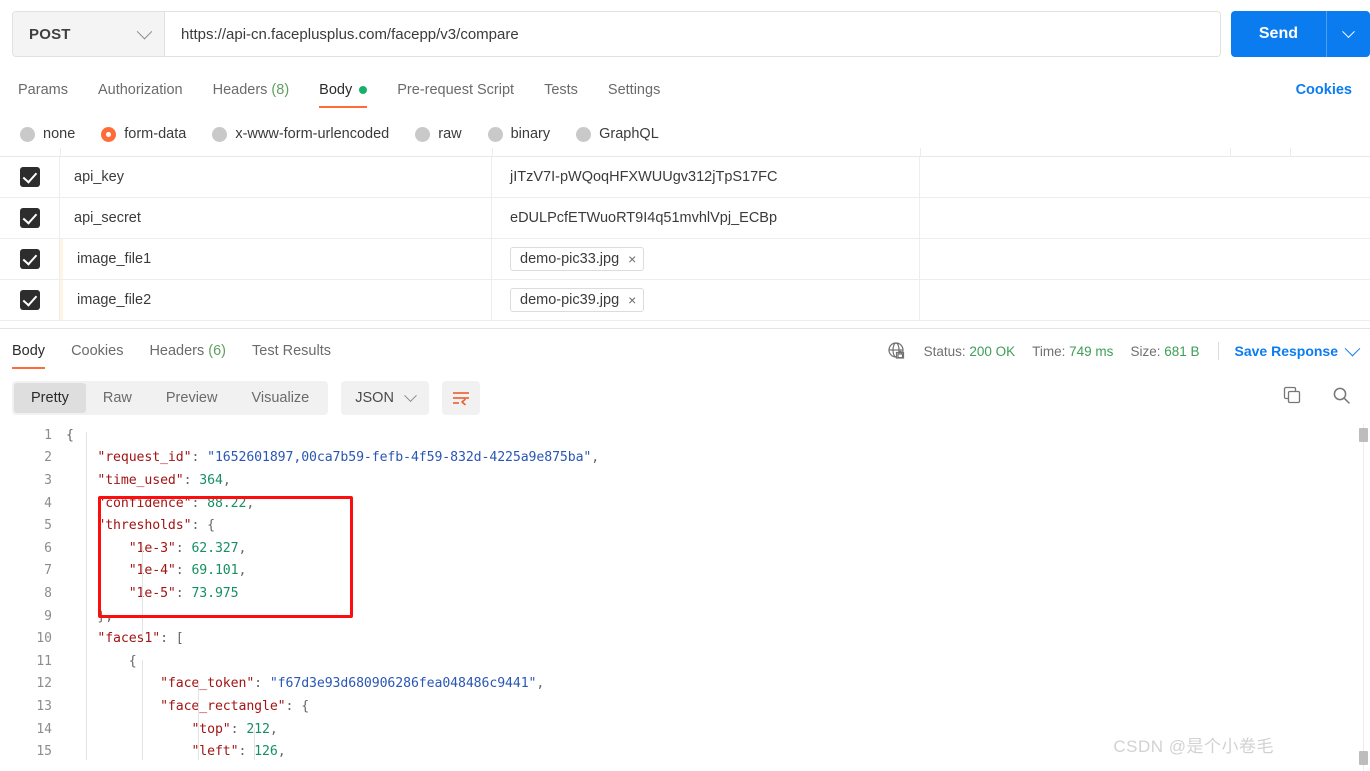 This screenshot has width=1370, height=771. What do you see at coordinates (1145, 218) in the screenshot?
I see `form-description-api_secret` at bounding box center [1145, 218].